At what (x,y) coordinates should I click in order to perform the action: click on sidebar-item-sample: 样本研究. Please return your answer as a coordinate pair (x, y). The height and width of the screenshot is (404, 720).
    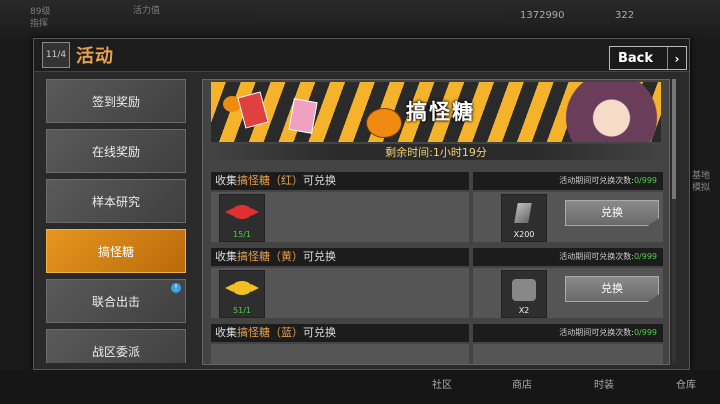
    Looking at the image, I should click on (116, 201).